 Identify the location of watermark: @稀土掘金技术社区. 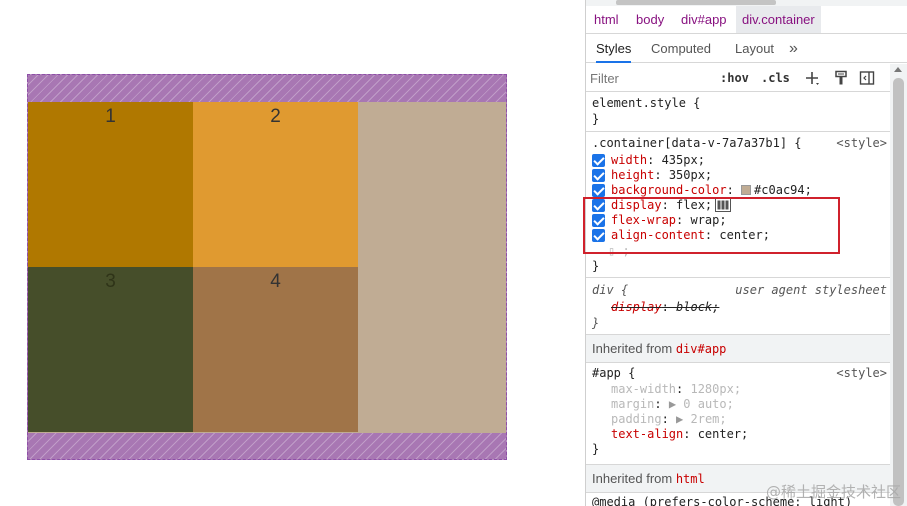
(833, 492).